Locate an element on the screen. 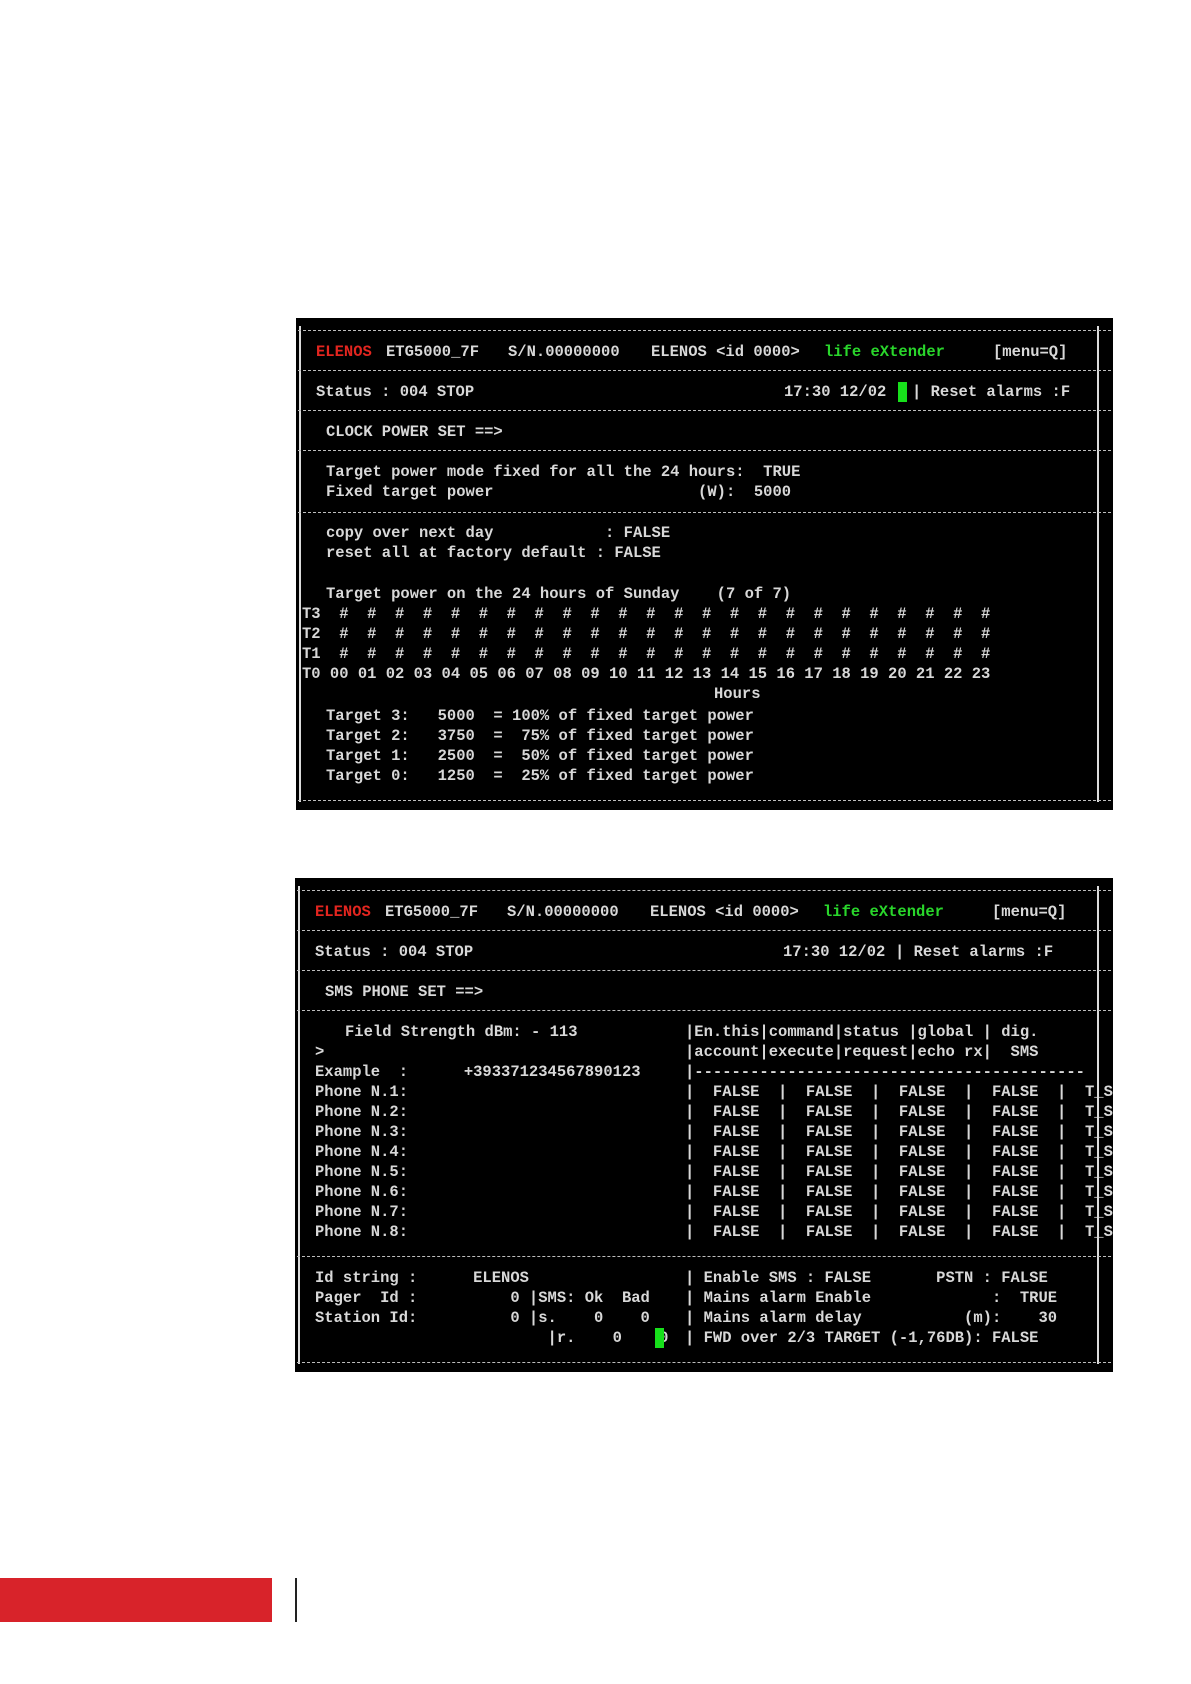 The image size is (1191, 1684). phone-label: Phone N.1: is located at coordinates (361, 1092).